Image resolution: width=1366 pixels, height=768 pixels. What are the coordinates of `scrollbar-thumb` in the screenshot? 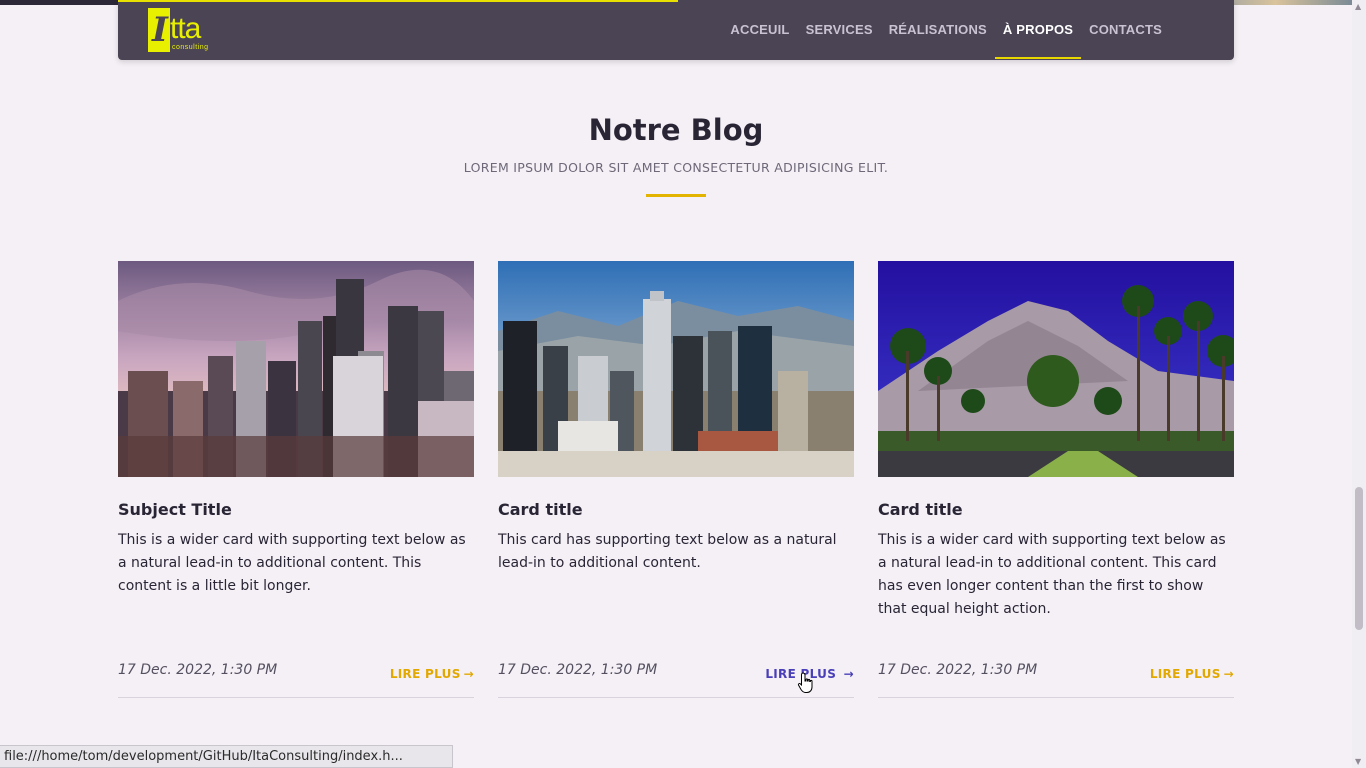 It's located at (1359, 558).